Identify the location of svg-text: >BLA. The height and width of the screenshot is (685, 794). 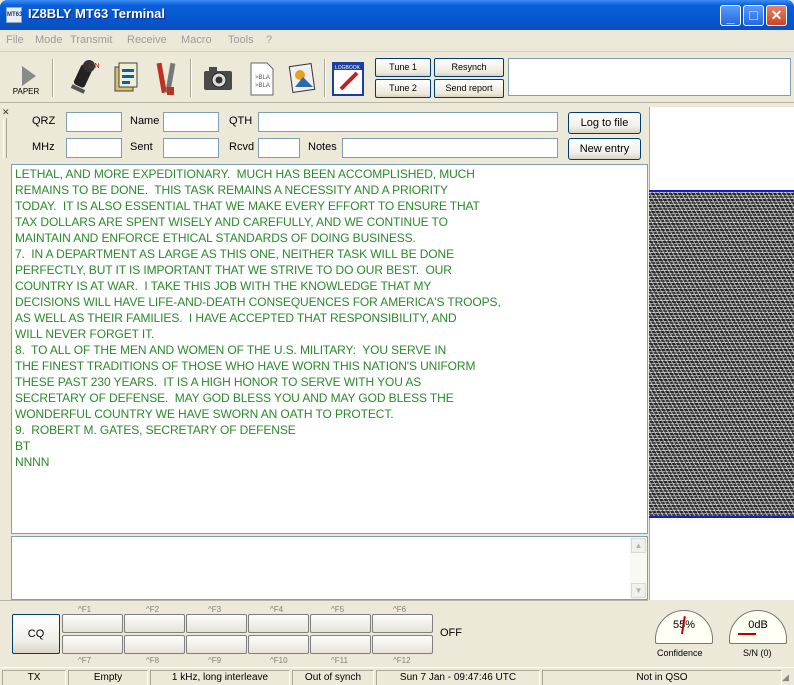
(262, 78).